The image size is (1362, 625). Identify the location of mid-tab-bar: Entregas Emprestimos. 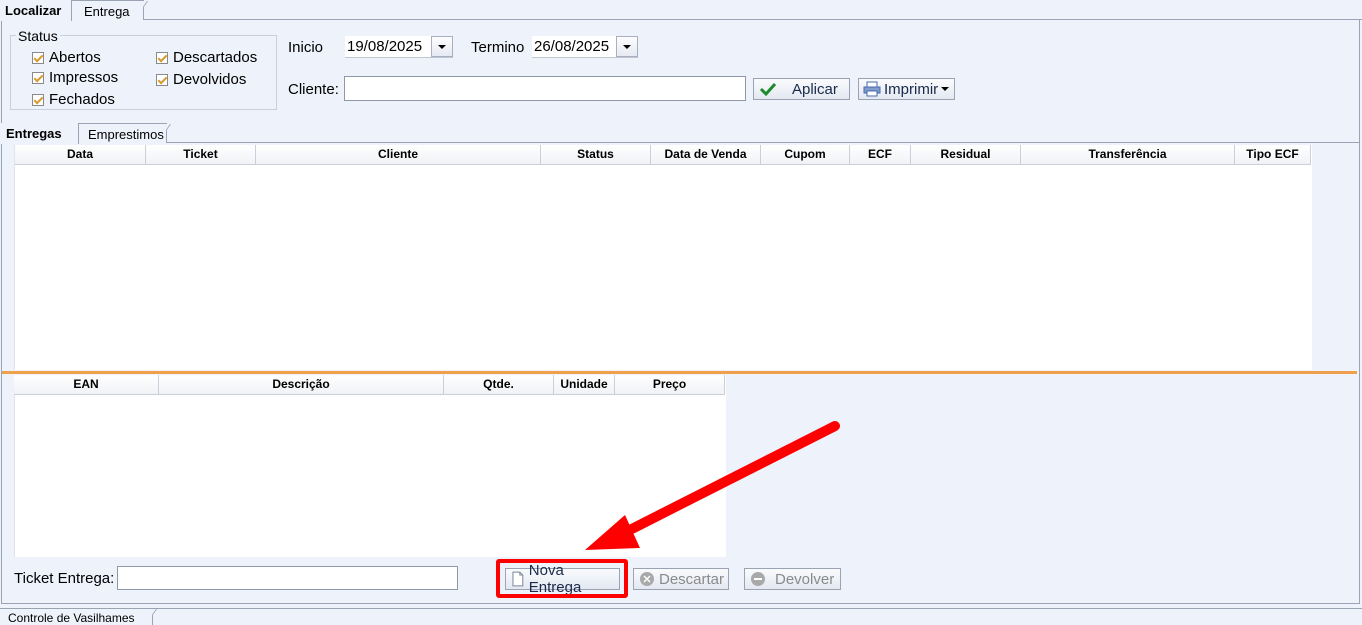
(680, 133).